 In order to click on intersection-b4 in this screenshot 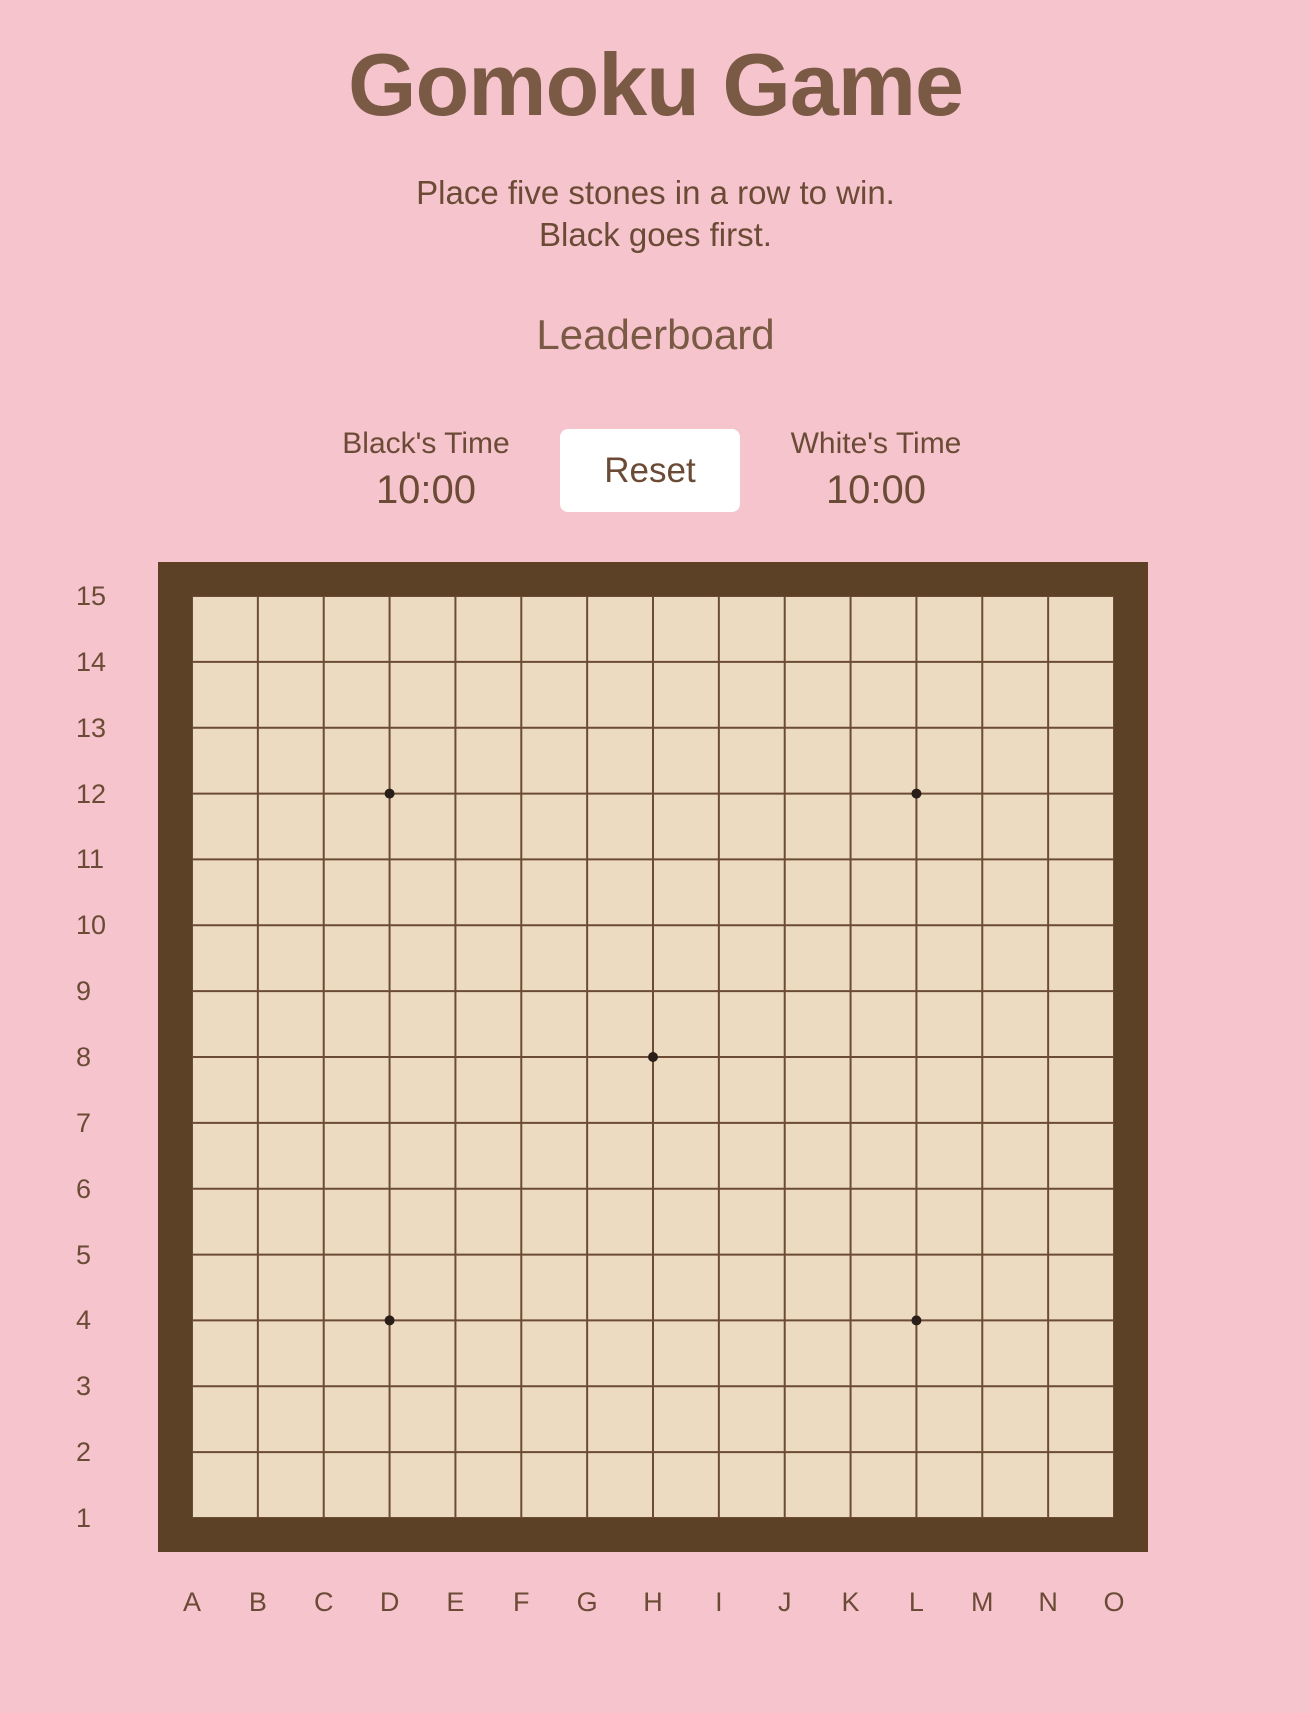, I will do `click(258, 1321)`.